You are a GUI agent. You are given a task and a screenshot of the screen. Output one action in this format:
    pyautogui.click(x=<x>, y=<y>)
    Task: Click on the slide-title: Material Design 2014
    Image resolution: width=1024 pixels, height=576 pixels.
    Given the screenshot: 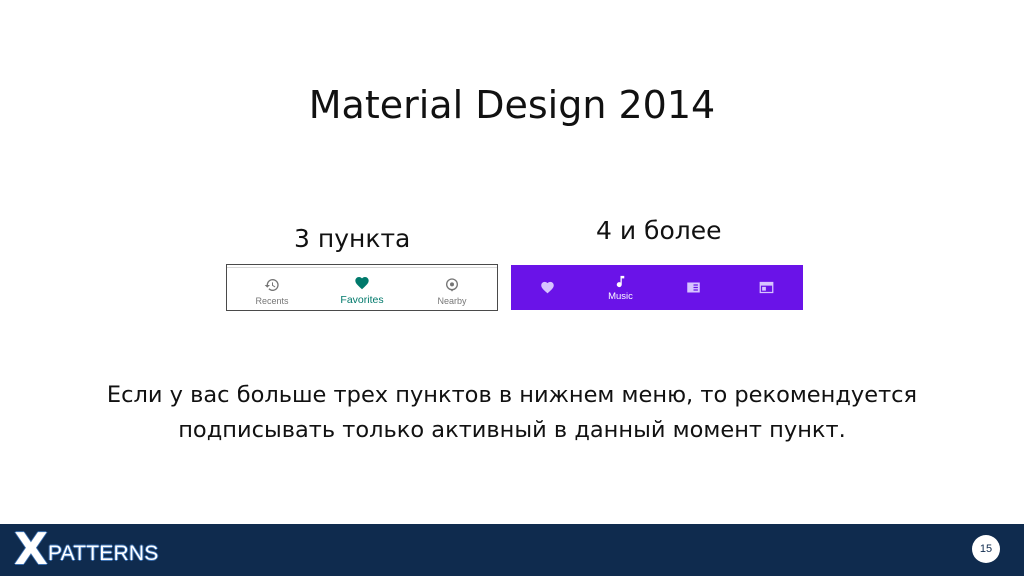 What is the action you would take?
    pyautogui.click(x=512, y=105)
    